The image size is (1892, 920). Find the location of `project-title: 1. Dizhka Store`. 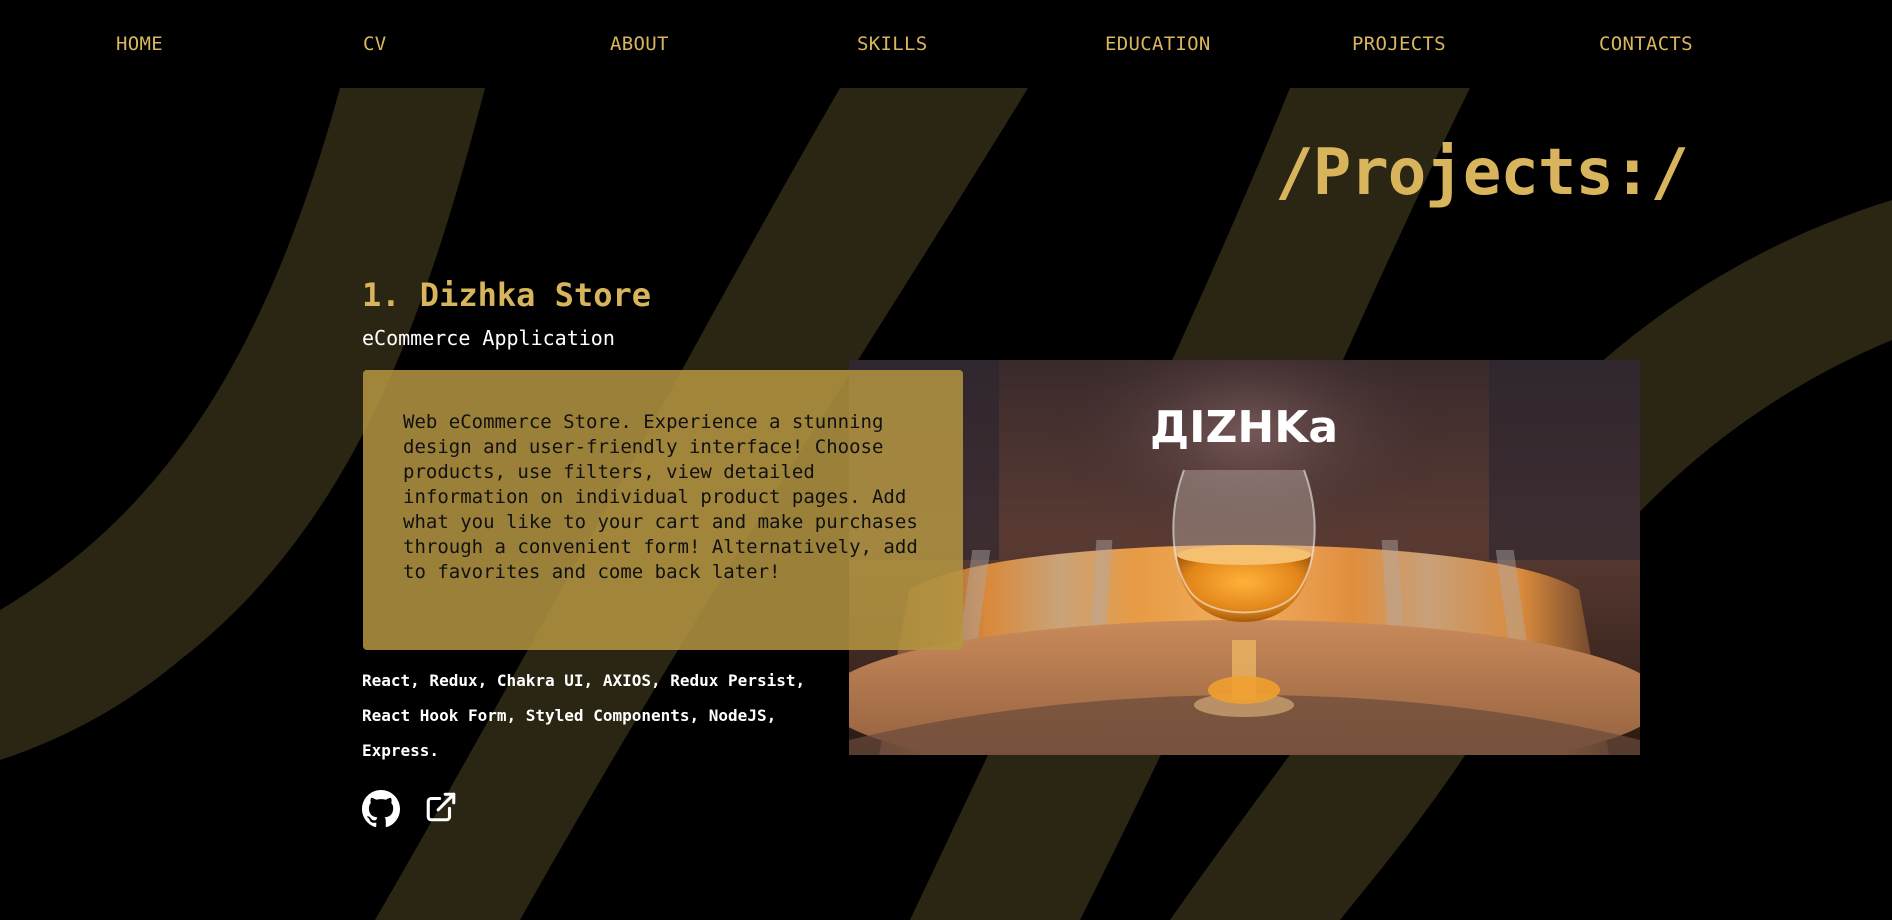

project-title: 1. Dizhka Store is located at coordinates (506, 295).